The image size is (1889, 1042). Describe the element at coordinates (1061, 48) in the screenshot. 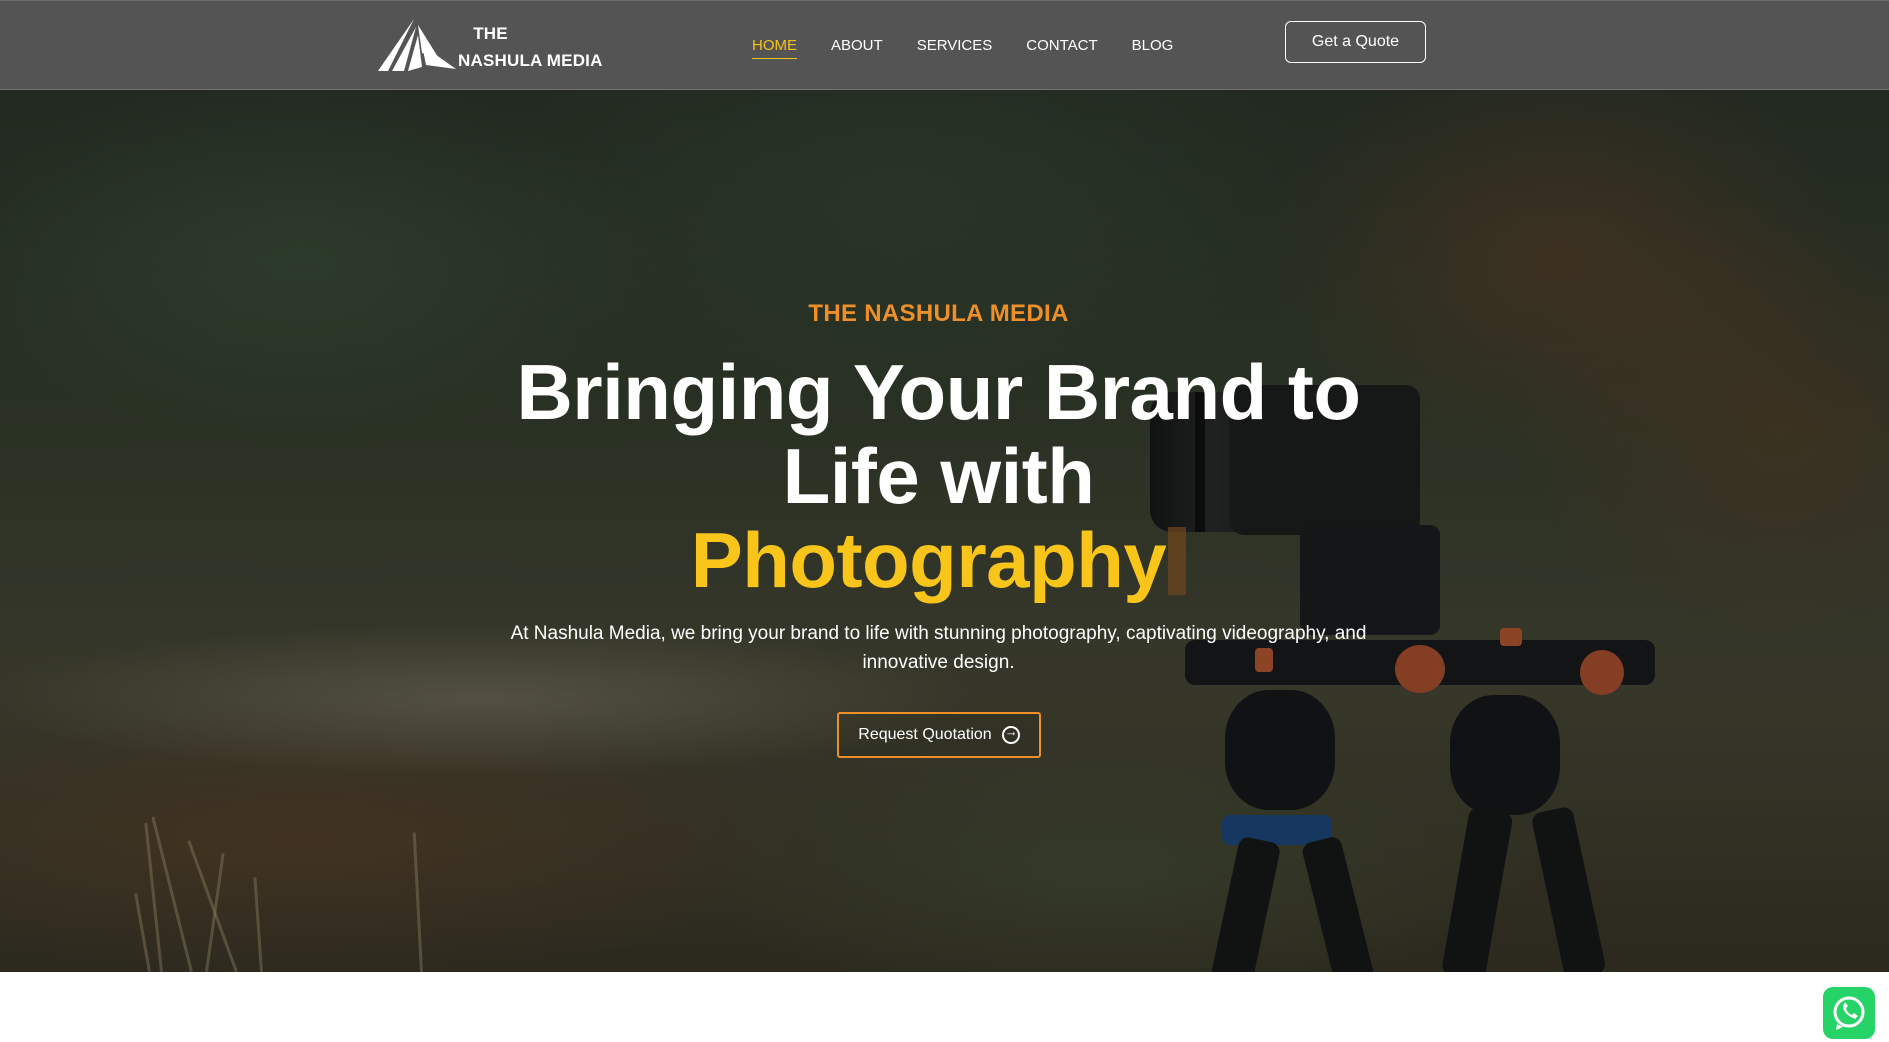

I see `nav-contact: CONTACT` at that location.